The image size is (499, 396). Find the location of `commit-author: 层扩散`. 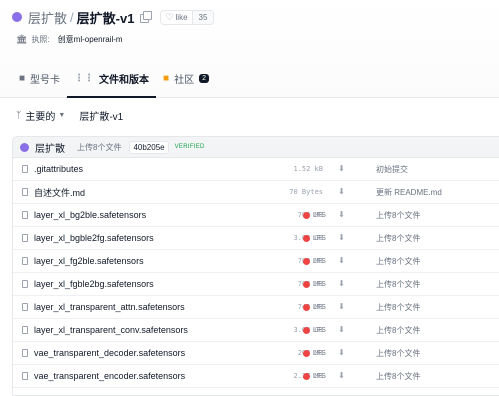

commit-author: 层扩散 is located at coordinates (50, 147).